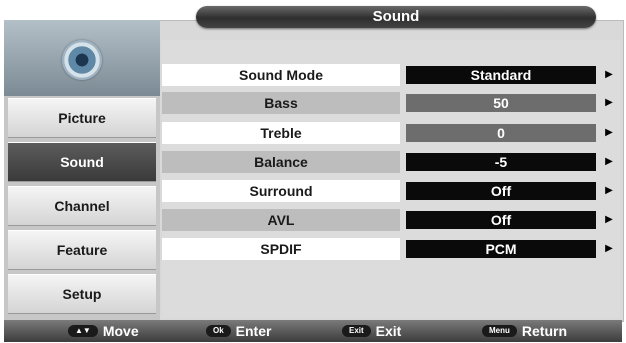 This screenshot has width=626, height=343. I want to click on hint-label: Exit, so click(388, 331).